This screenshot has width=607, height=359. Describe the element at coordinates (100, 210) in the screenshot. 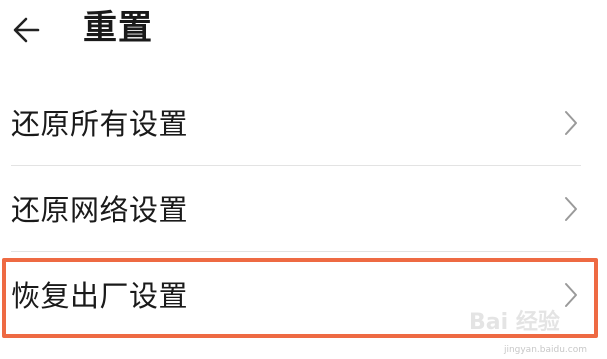

I see `item-label: 还原网络设置` at that location.